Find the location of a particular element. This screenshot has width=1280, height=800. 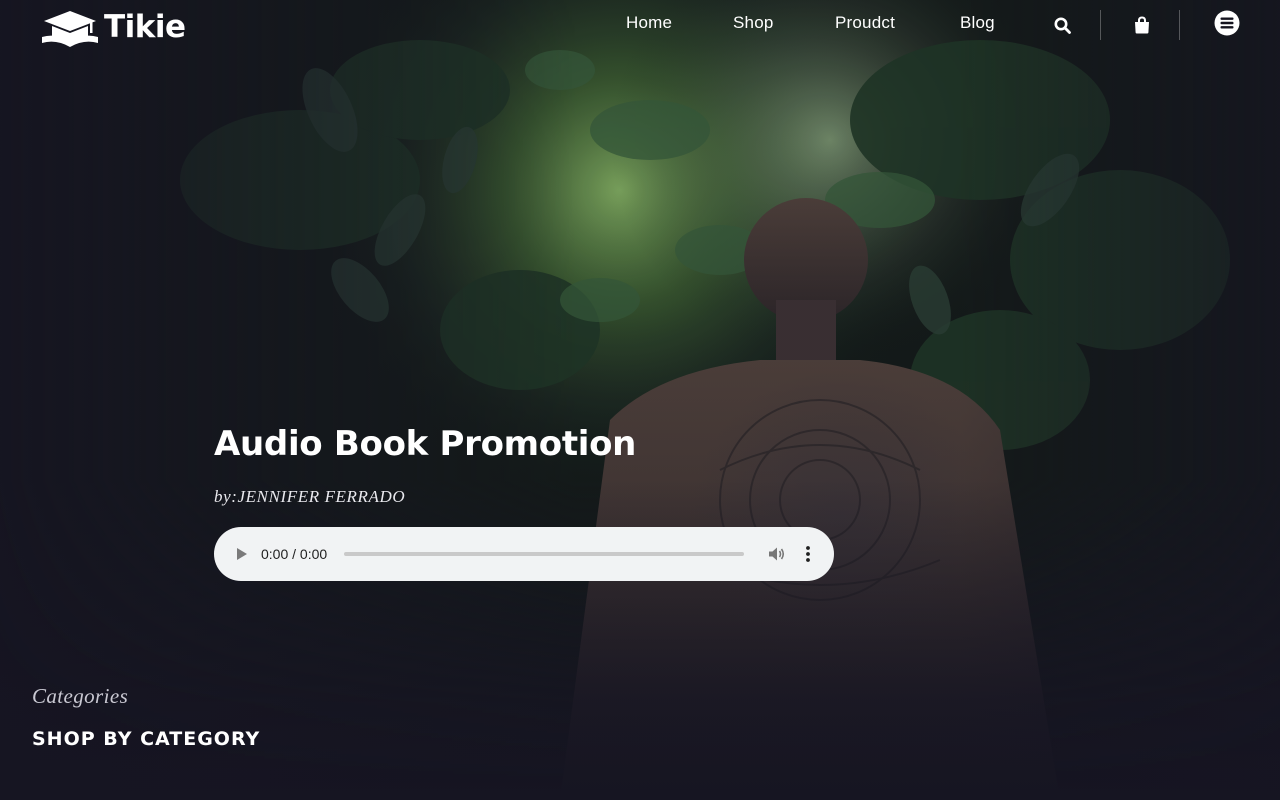

audio-progress-bar is located at coordinates (544, 554).